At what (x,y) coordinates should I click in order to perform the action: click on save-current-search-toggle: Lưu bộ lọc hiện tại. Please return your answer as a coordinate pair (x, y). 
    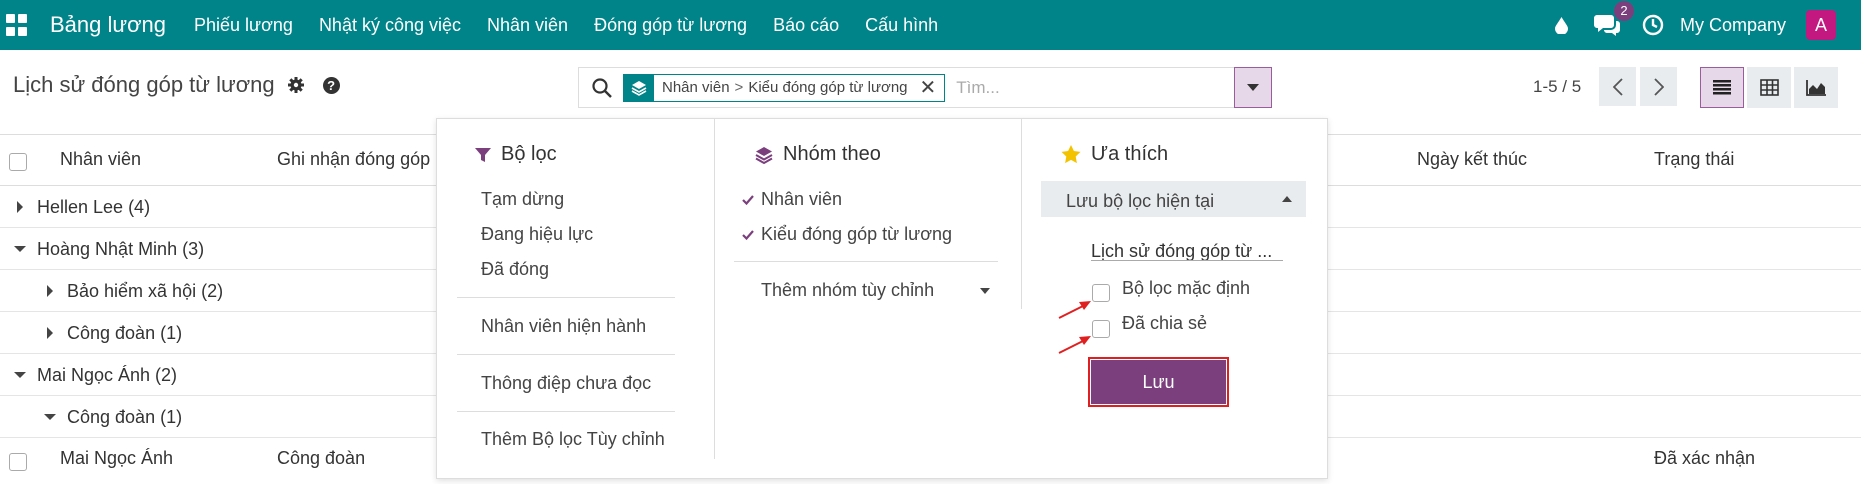
    Looking at the image, I should click on (1173, 199).